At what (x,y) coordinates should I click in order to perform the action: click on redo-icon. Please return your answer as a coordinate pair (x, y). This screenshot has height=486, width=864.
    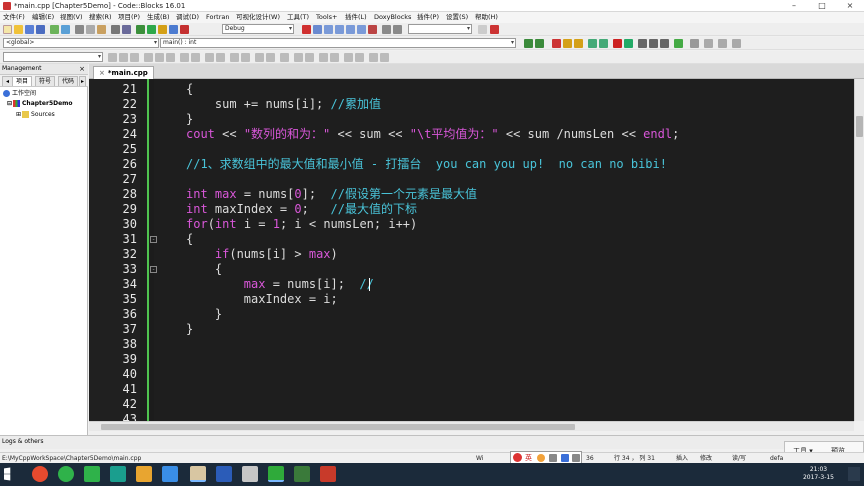
    Looking at the image, I should click on (65, 29).